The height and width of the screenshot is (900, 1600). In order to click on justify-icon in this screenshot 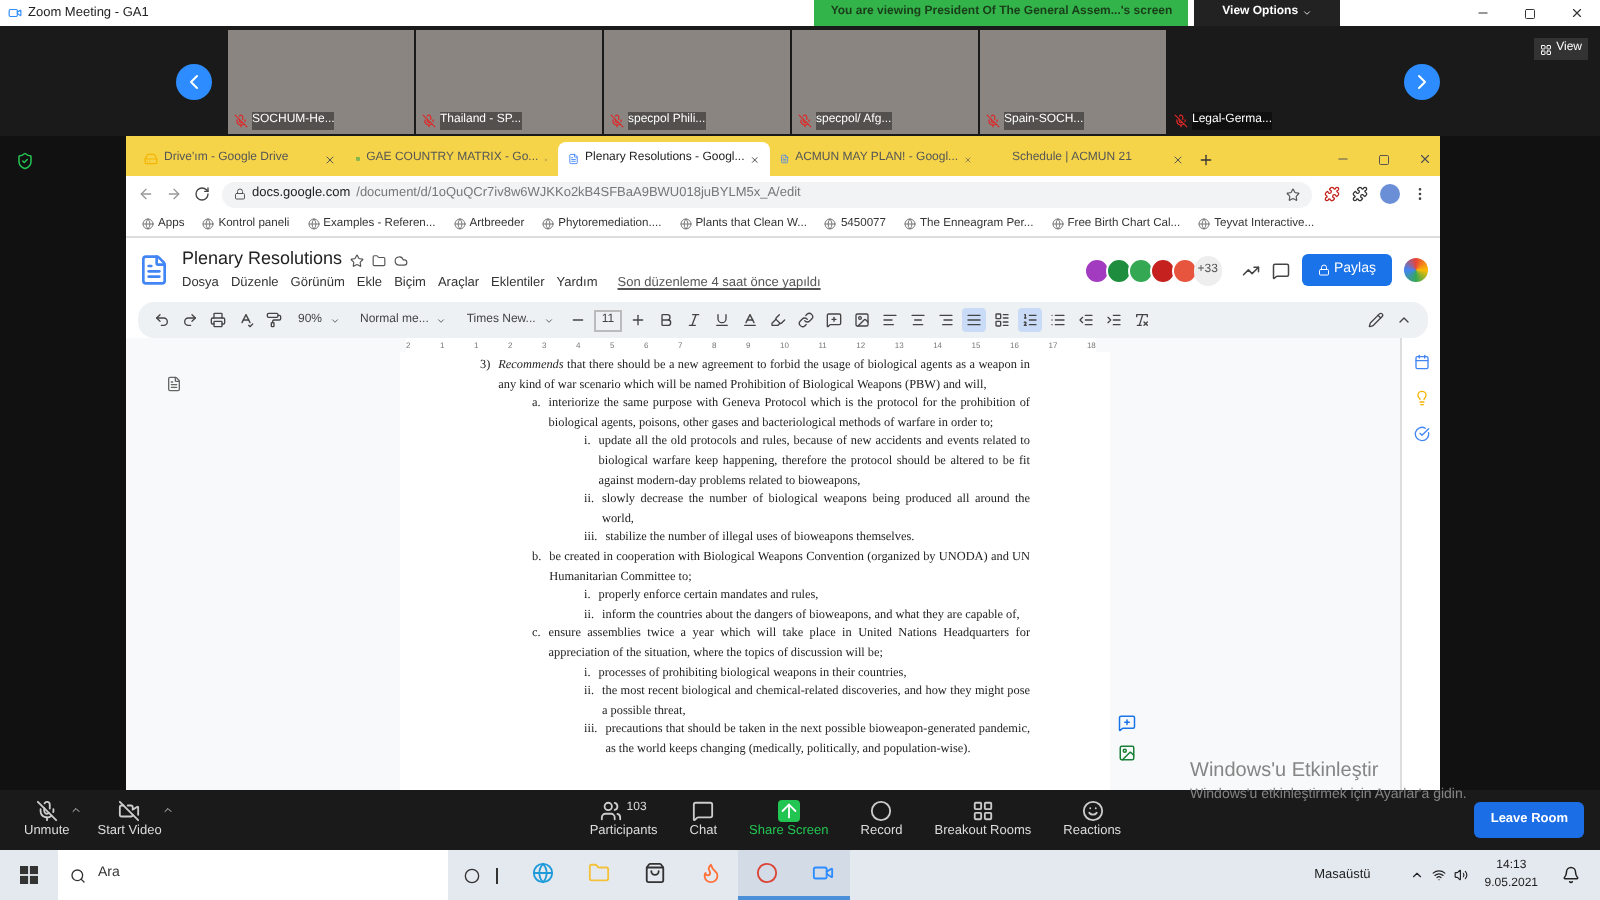, I will do `click(974, 320)`.